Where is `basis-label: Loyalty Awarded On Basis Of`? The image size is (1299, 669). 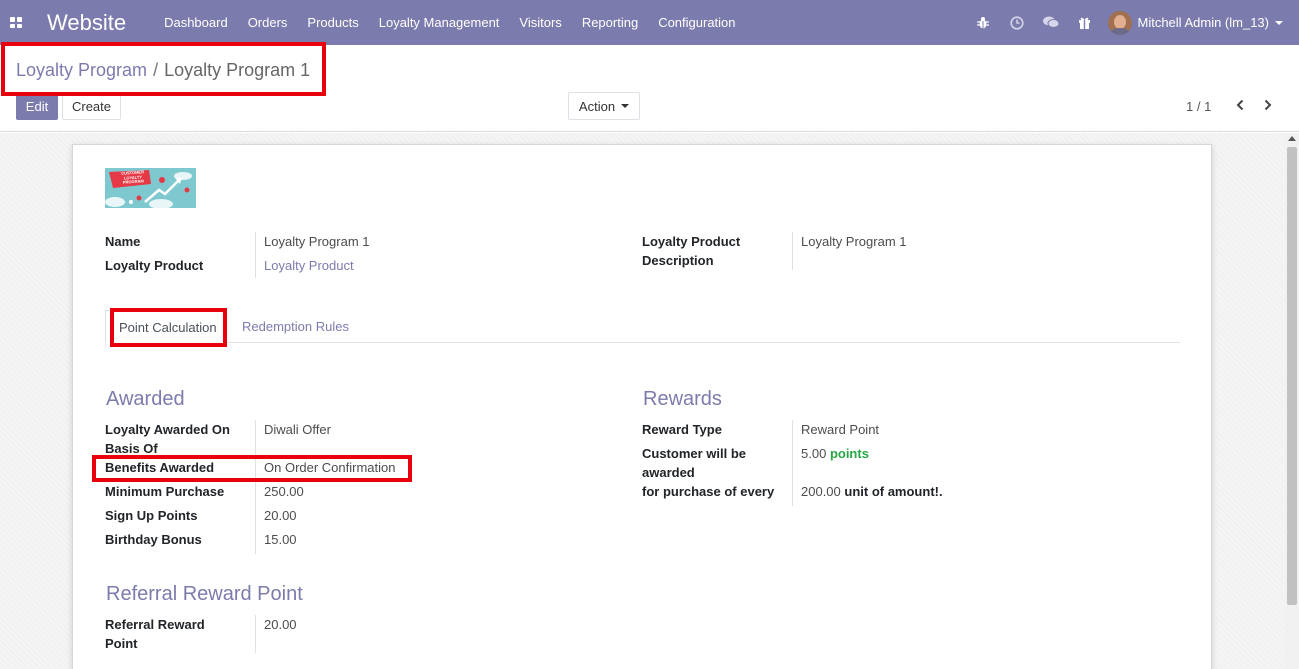 basis-label: Loyalty Awarded On Basis Of is located at coordinates (167, 439).